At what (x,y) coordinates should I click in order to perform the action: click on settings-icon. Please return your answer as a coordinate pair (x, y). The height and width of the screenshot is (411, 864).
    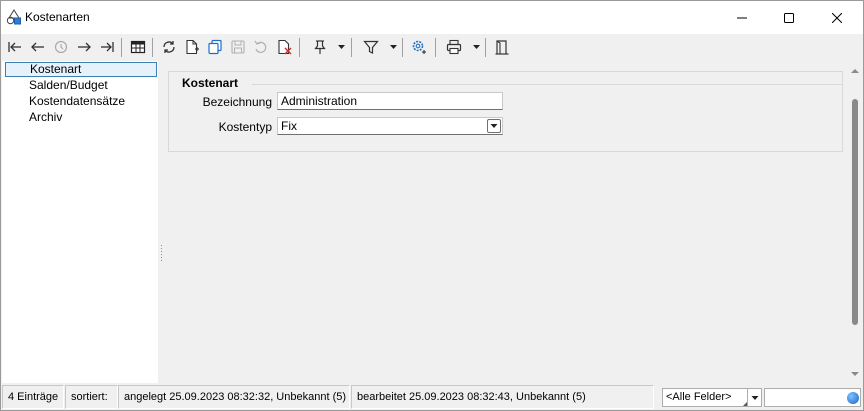
    Looking at the image, I should click on (419, 47).